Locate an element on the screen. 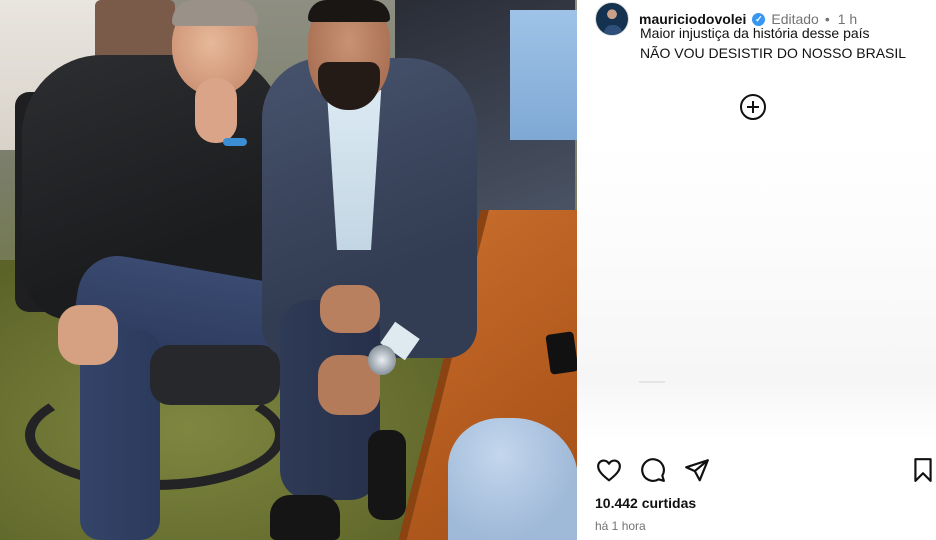  photo-wristband is located at coordinates (235, 142).